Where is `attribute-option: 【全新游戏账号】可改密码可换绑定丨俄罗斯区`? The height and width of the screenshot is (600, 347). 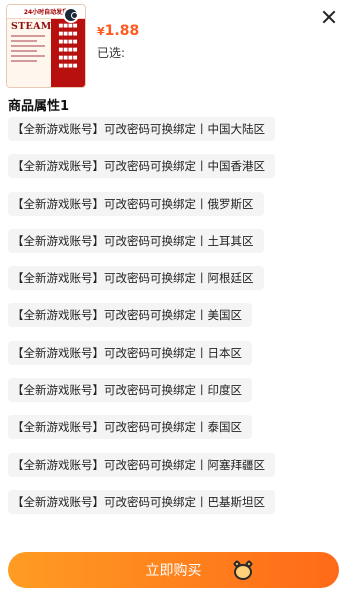 attribute-option: 【全新游戏账号】可改密码可换绑定丨俄罗斯区 is located at coordinates (136, 203).